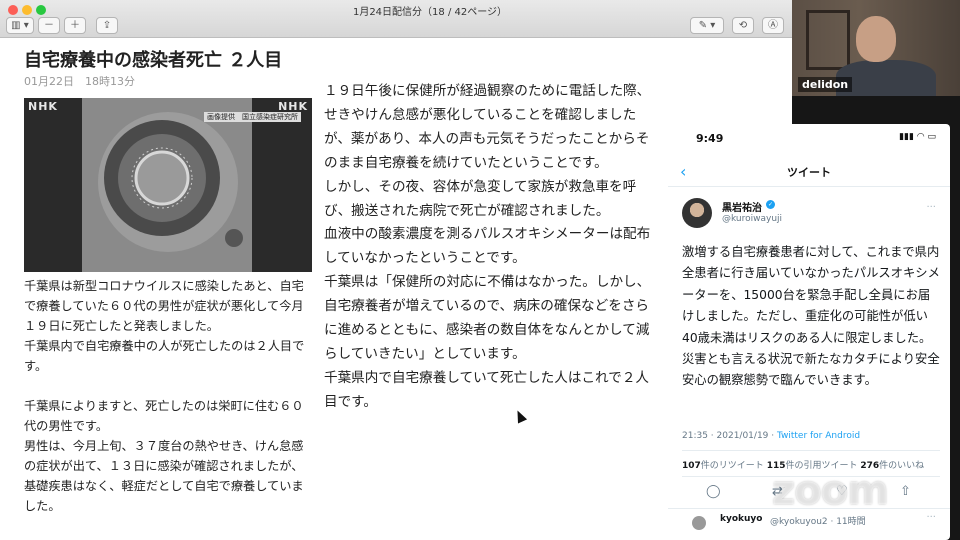 The width and height of the screenshot is (960, 540). Describe the element at coordinates (713, 491) in the screenshot. I see `reply-icon: ◯` at that location.